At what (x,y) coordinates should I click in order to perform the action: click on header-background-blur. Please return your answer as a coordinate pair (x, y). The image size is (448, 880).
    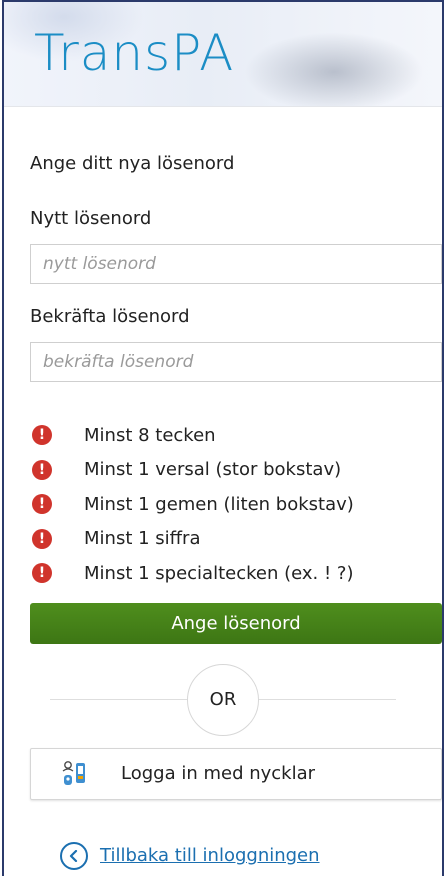
    Looking at the image, I should click on (334, 69).